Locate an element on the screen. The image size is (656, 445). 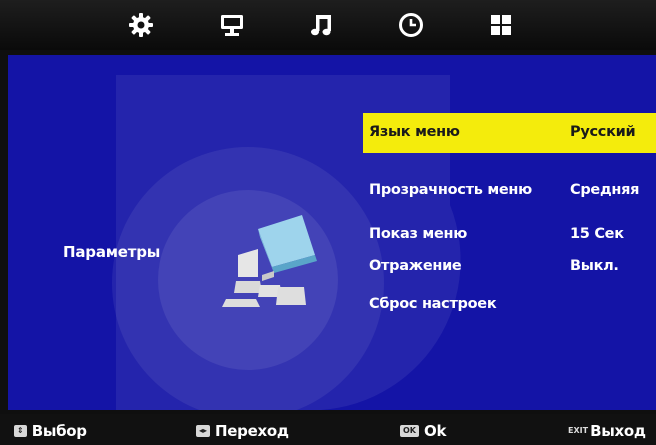
ok-key-icon: OK is located at coordinates (409, 431).